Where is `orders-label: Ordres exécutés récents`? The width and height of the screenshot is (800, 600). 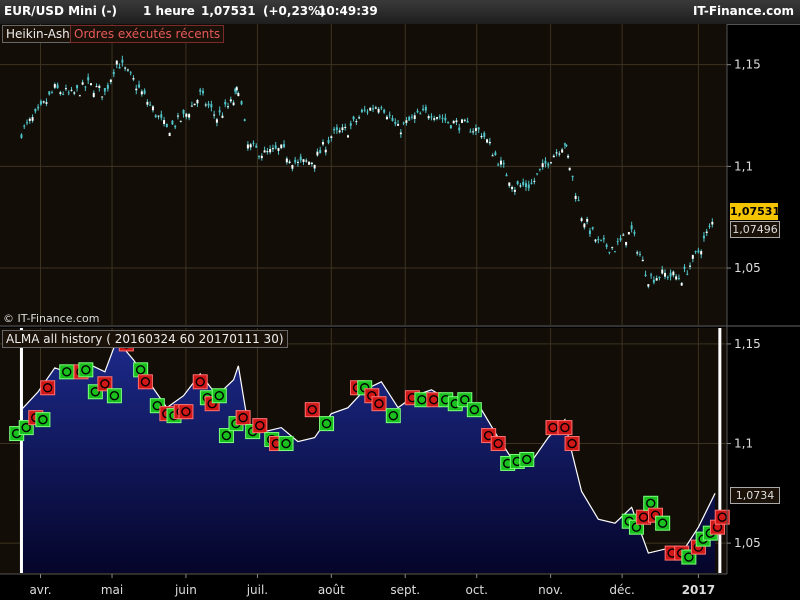
orders-label: Ordres exécutés récents is located at coordinates (147, 34).